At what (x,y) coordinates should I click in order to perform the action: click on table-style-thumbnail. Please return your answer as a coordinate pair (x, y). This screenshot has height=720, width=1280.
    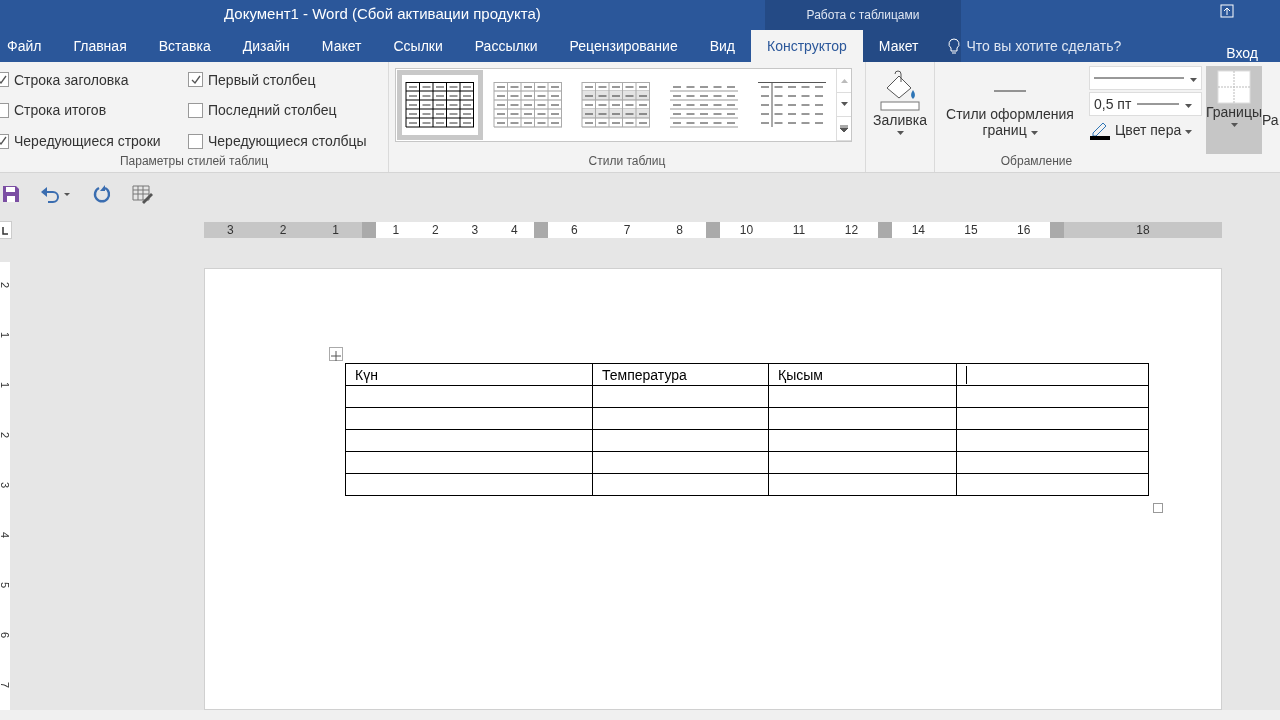
    Looking at the image, I should click on (440, 105).